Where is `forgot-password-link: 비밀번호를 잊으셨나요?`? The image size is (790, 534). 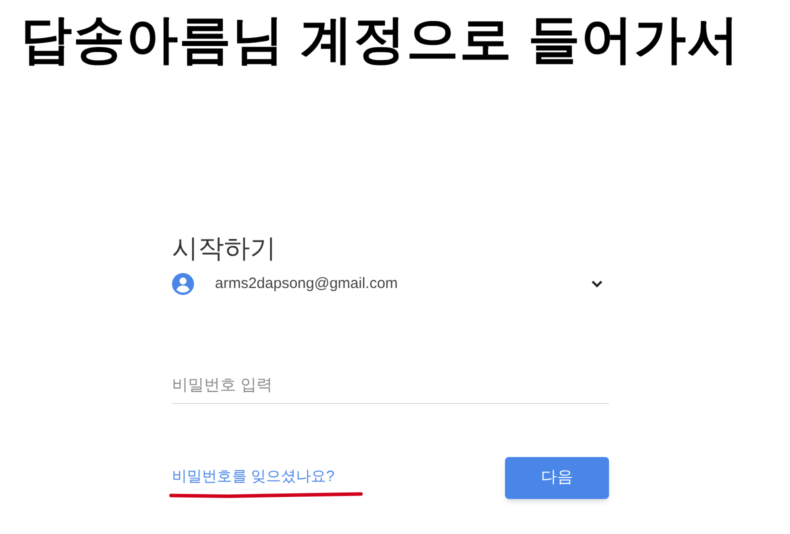
forgot-password-link: 비밀번호를 잊으셨나요? is located at coordinates (268, 477).